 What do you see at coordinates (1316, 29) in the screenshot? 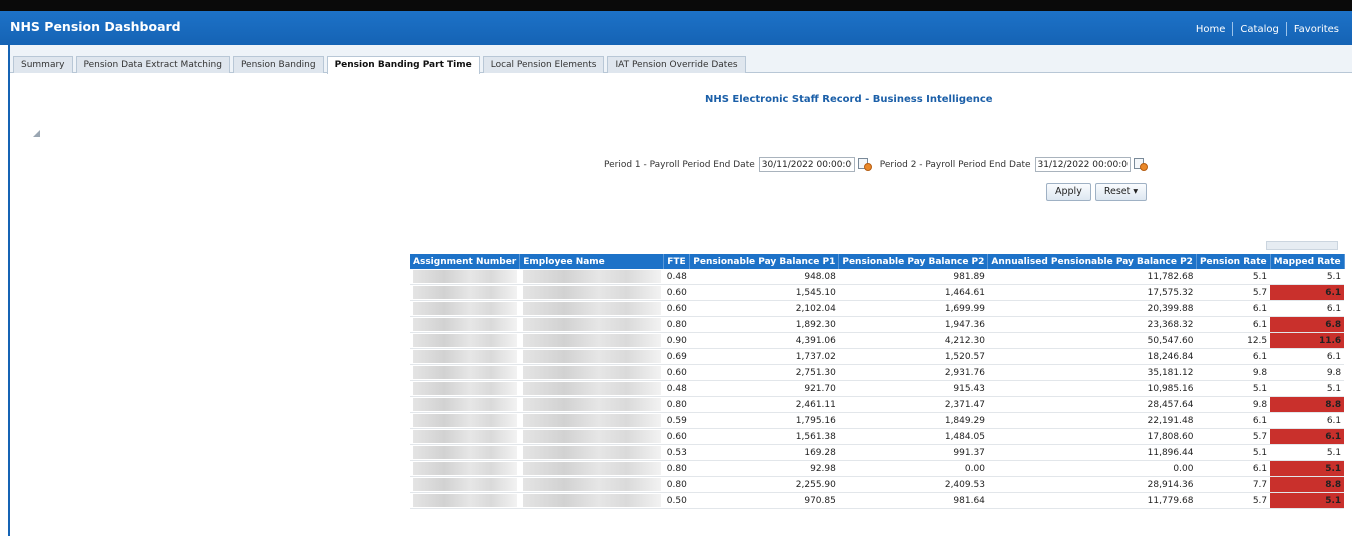
I see `nav-favorites-link: Favorites` at bounding box center [1316, 29].